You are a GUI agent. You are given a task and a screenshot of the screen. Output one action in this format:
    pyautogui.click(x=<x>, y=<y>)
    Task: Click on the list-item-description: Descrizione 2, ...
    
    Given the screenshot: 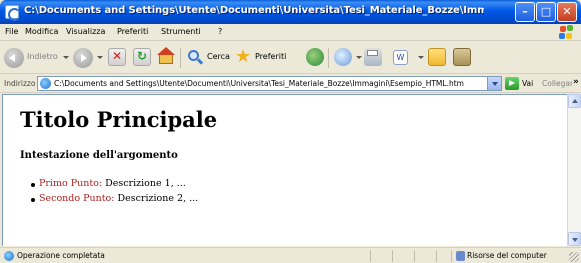 What is the action you would take?
    pyautogui.click(x=156, y=198)
    